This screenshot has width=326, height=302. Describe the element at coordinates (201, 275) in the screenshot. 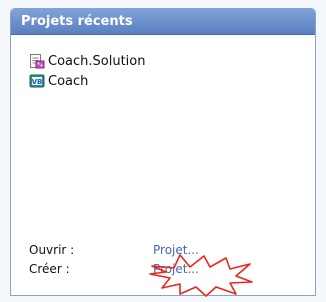

I see `highlight-burst-marker` at that location.